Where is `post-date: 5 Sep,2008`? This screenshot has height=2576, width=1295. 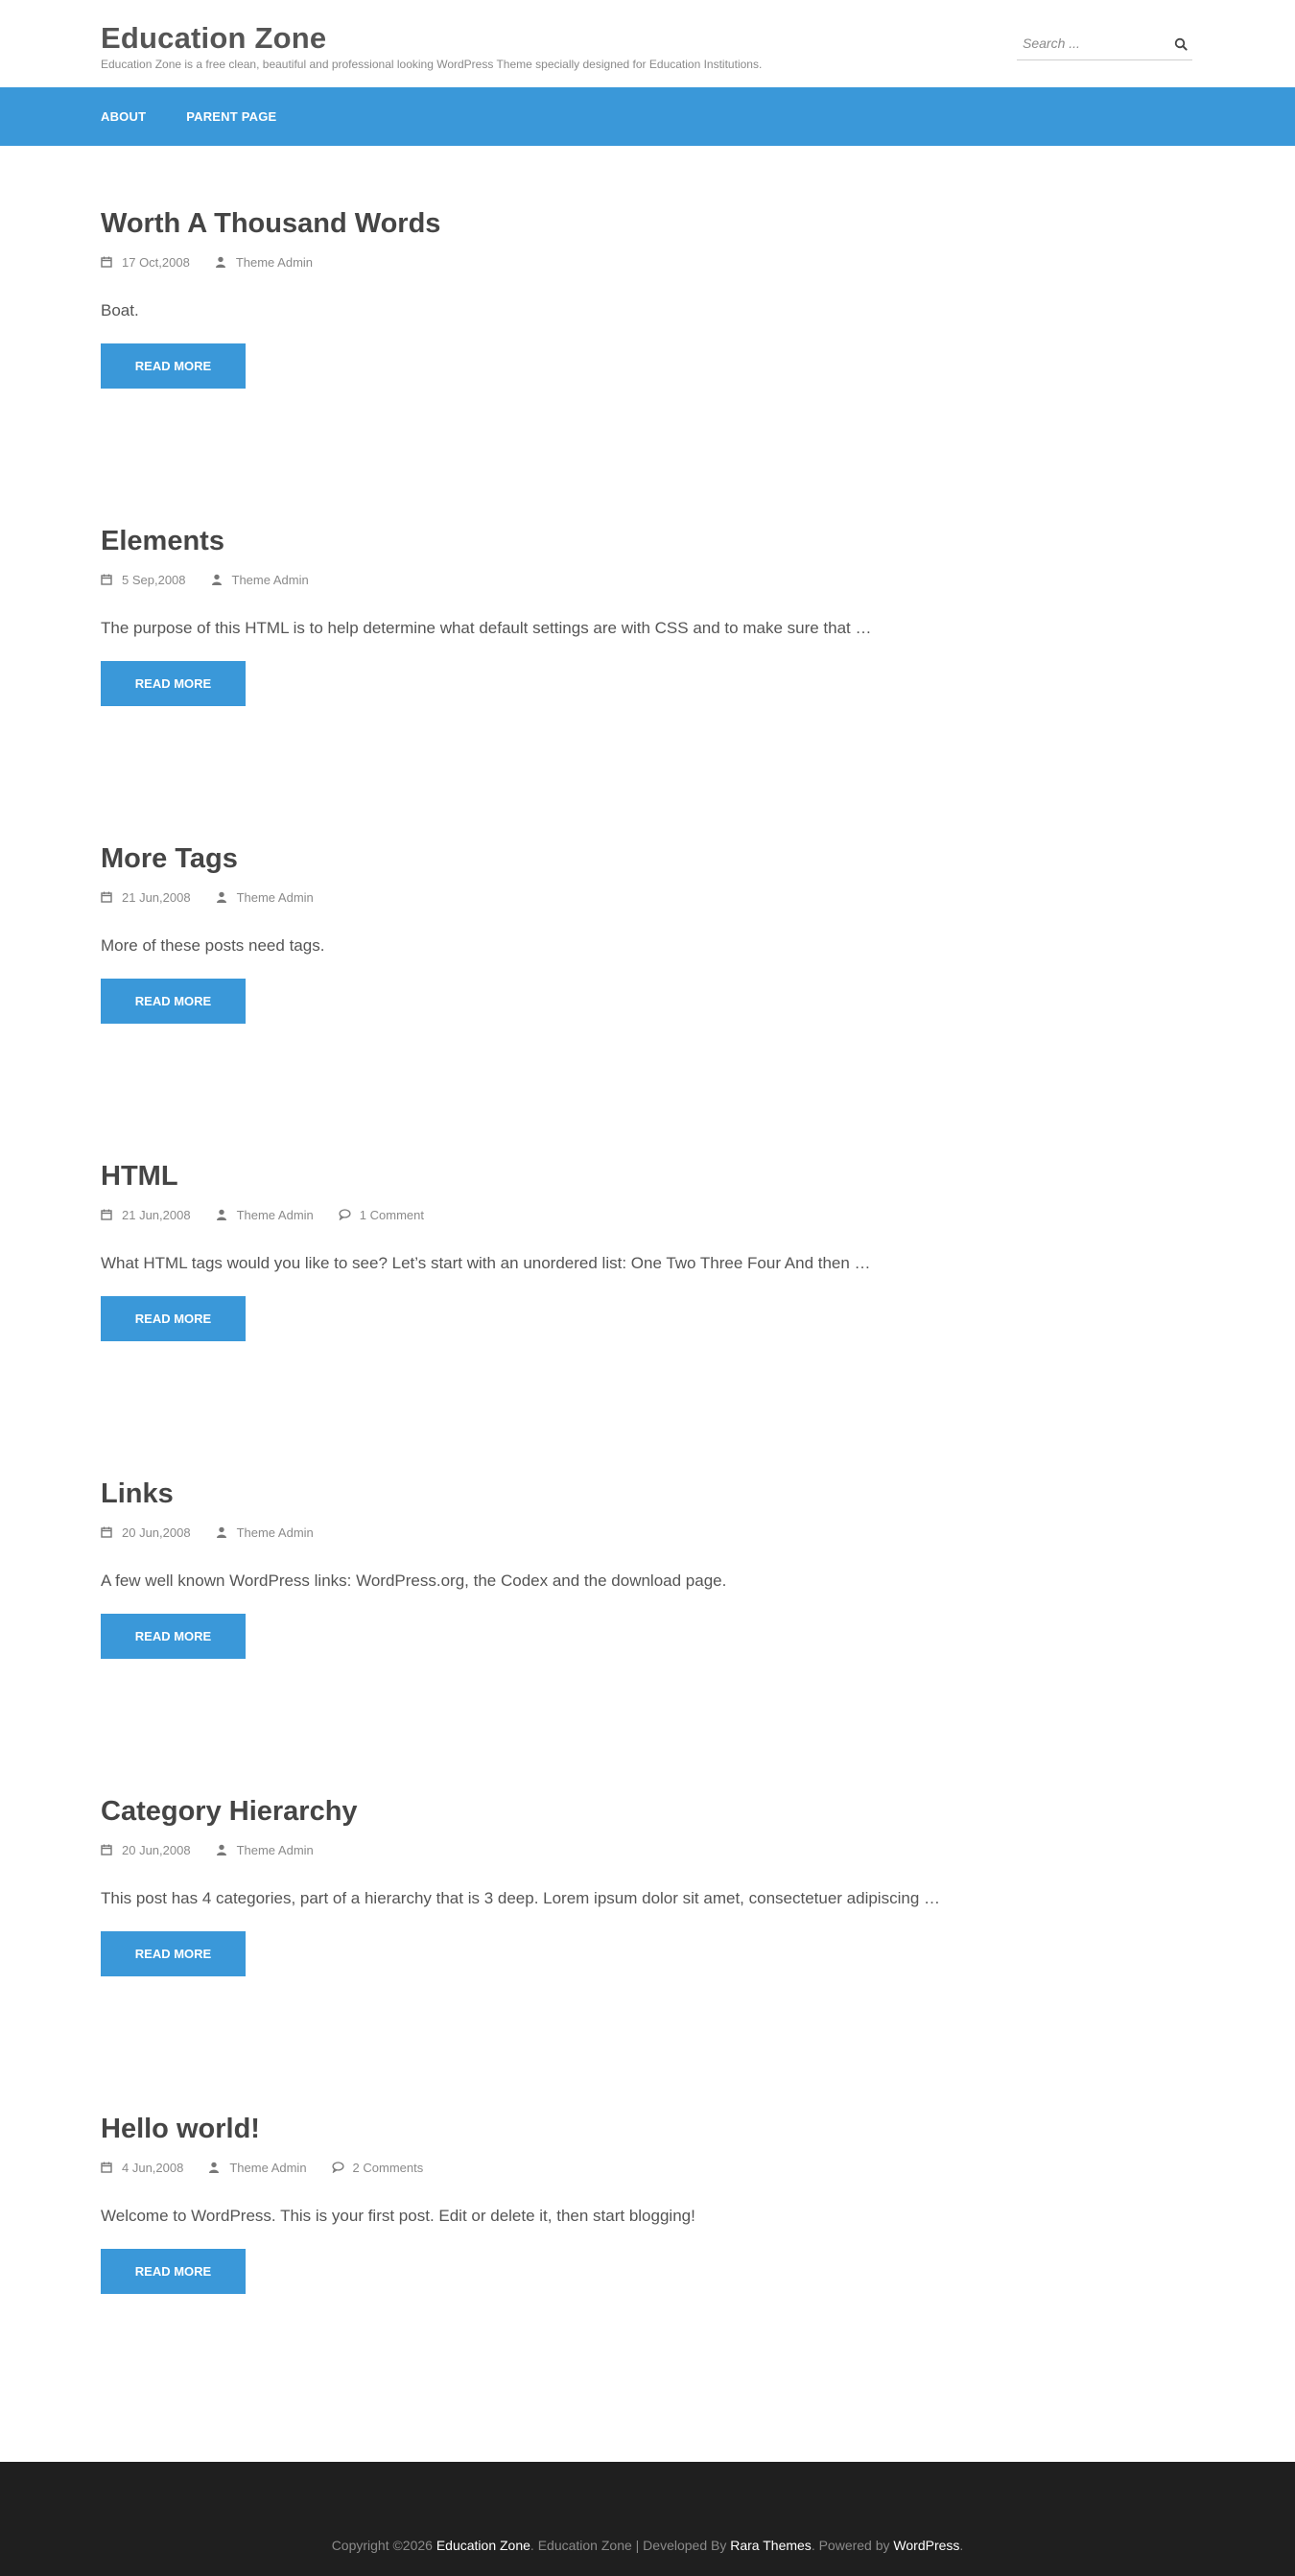
post-date: 5 Sep,2008 is located at coordinates (143, 580).